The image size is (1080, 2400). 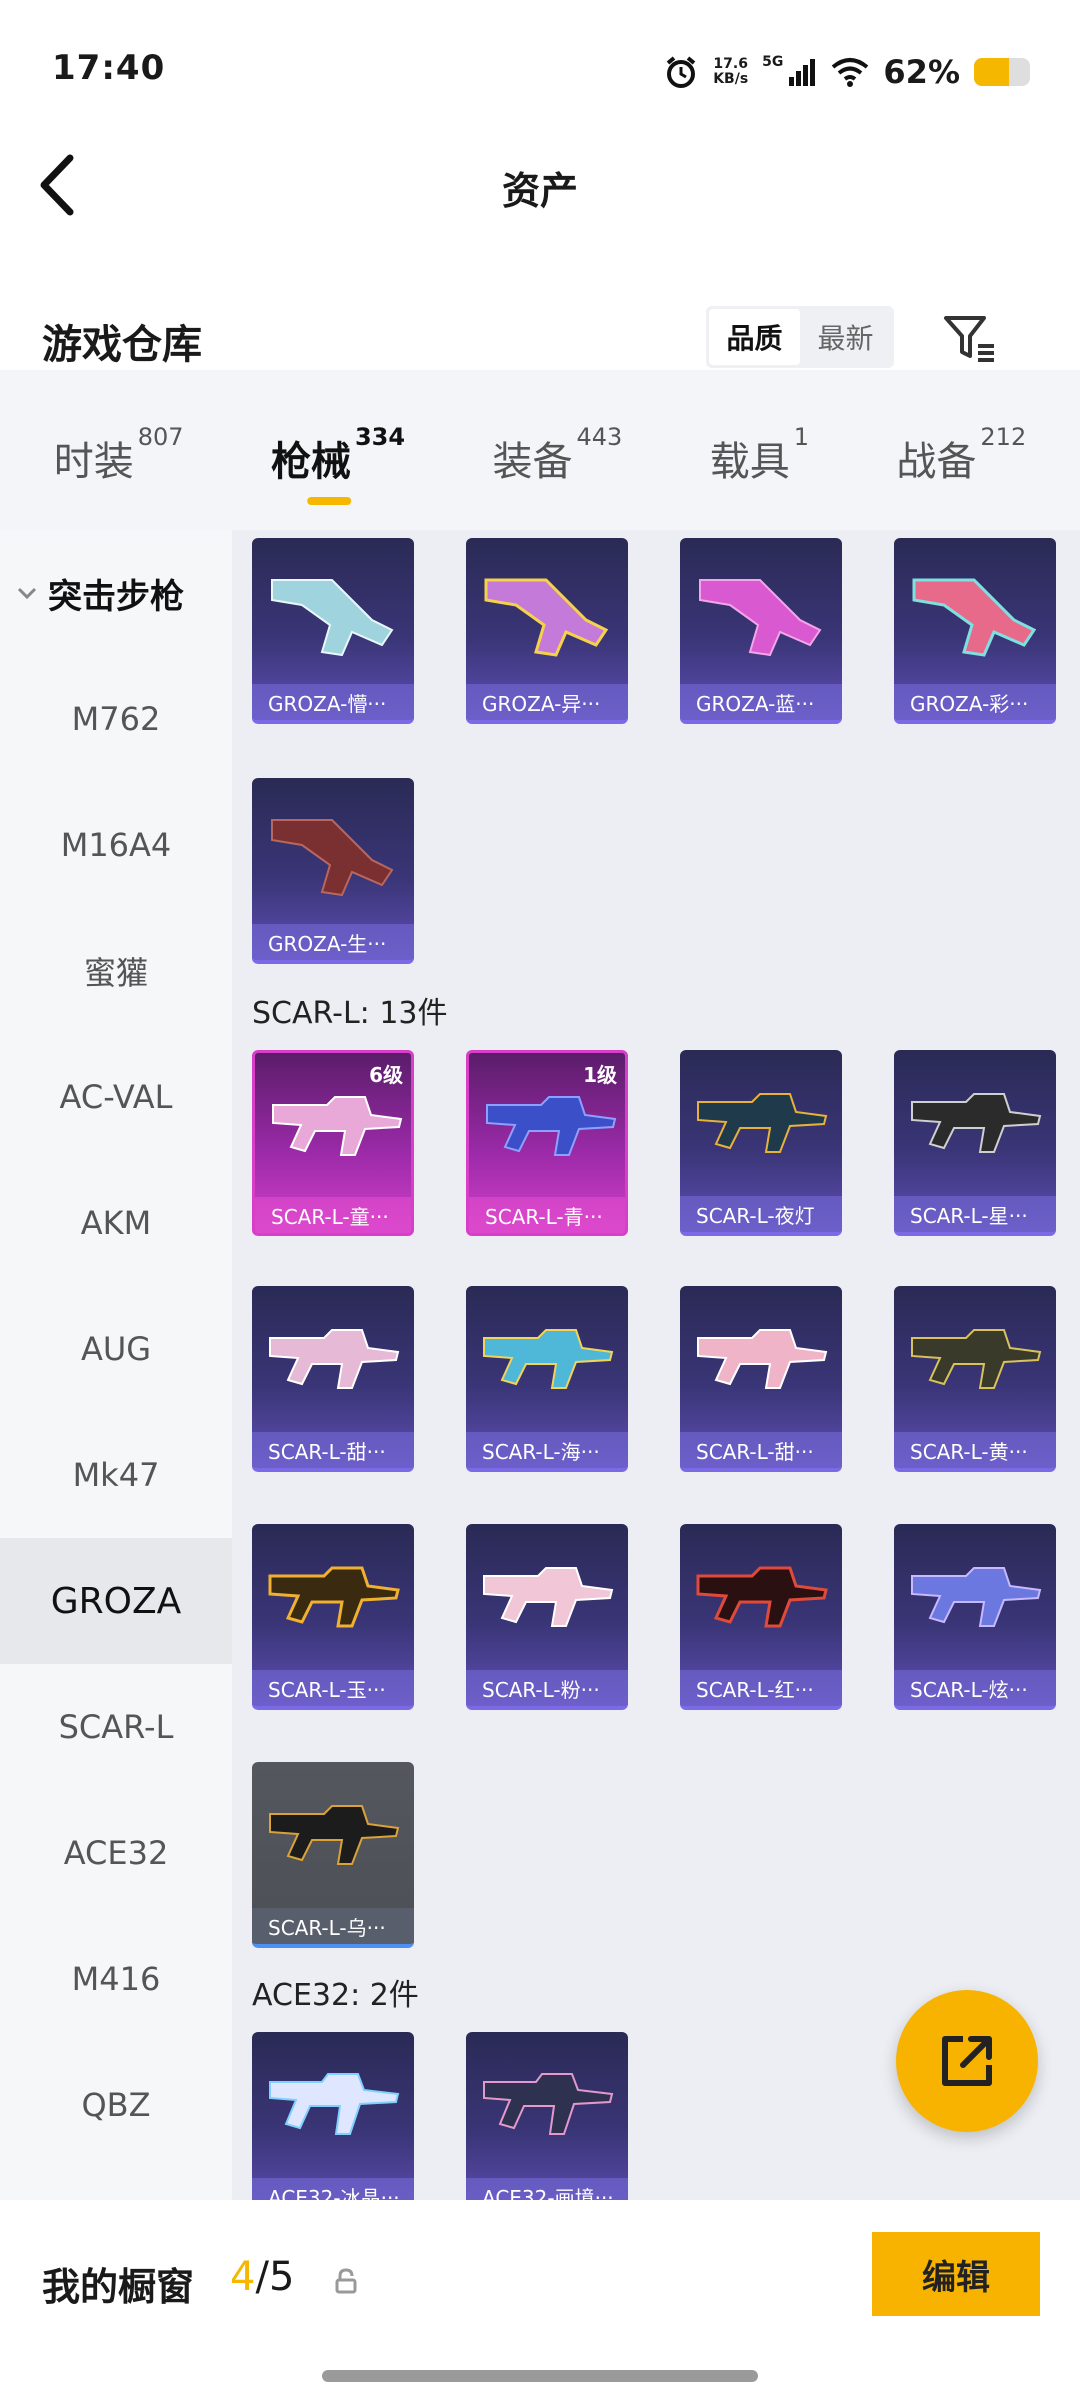 What do you see at coordinates (116, 1475) in the screenshot?
I see `sidebar-item-mk47: Mk47` at bounding box center [116, 1475].